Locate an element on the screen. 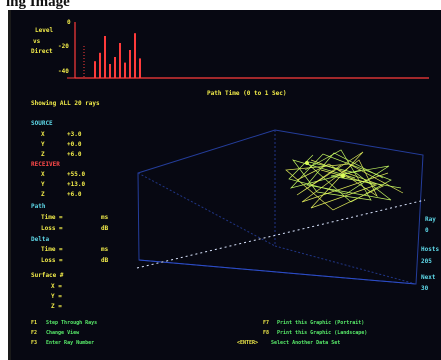 The height and width of the screenshot is (360, 441). ray-paths is located at coordinates (344, 180).